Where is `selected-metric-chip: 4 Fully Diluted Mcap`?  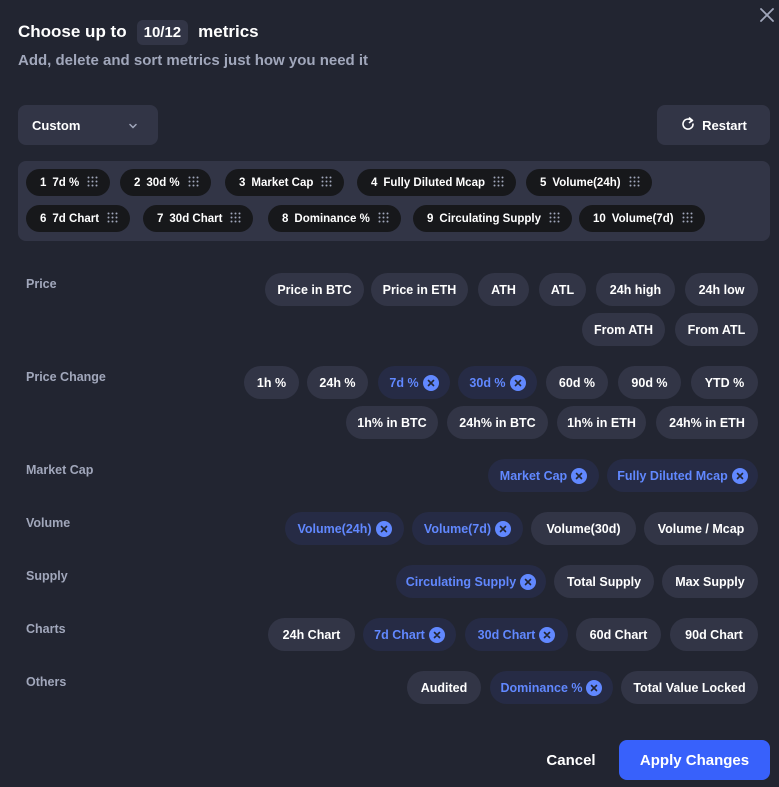
selected-metric-chip: 4 Fully Diluted Mcap is located at coordinates (436, 182).